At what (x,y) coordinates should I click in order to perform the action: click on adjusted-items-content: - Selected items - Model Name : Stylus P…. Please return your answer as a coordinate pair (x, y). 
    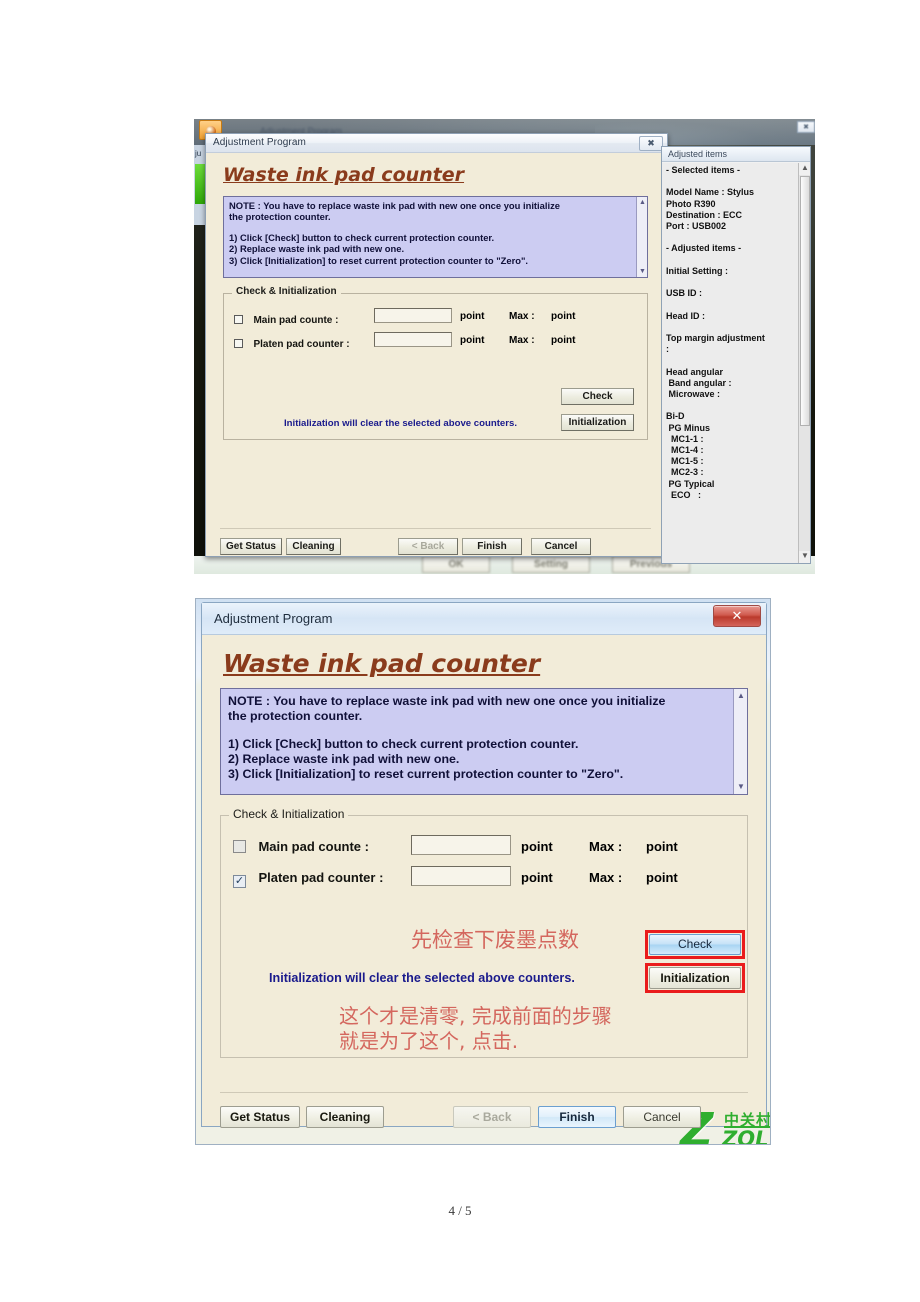
    Looking at the image, I should click on (715, 332).